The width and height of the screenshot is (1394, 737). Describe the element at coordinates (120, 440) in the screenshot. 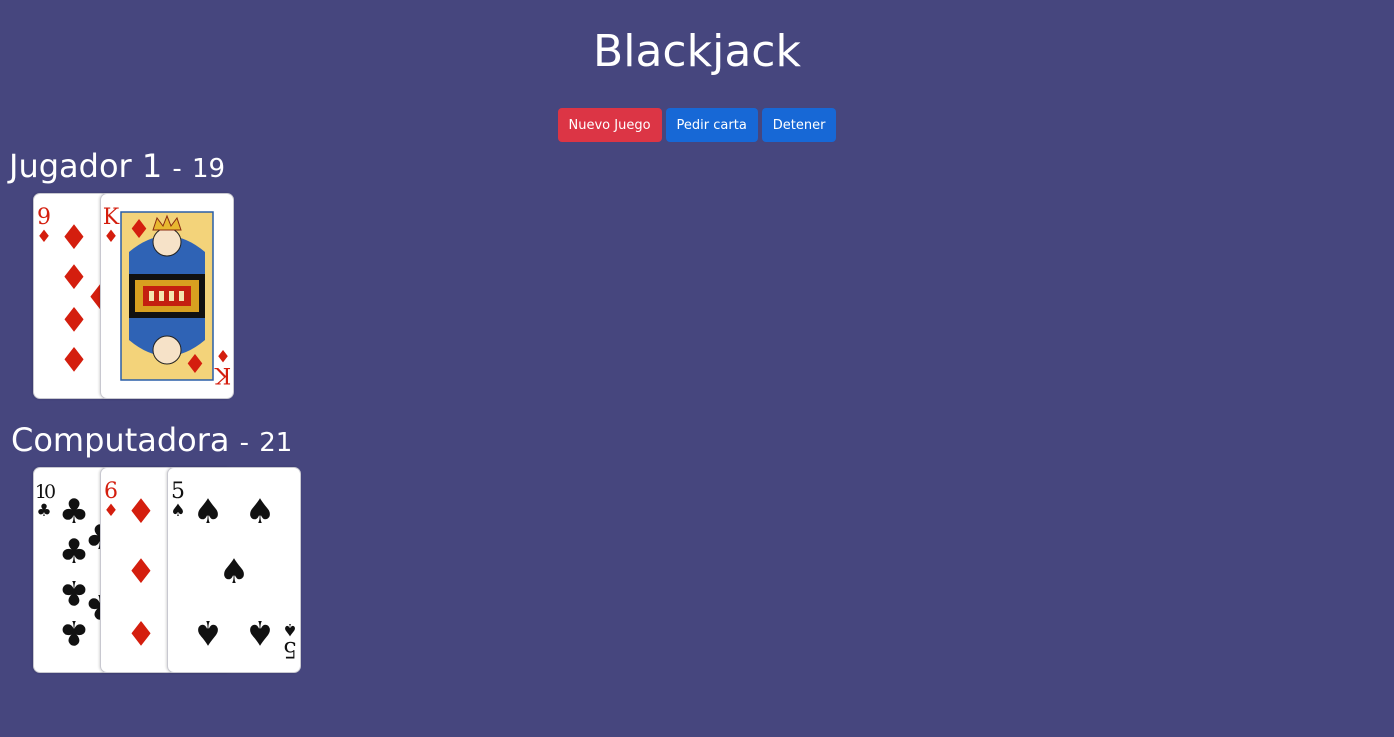

I see `computer-name: Computadora` at that location.